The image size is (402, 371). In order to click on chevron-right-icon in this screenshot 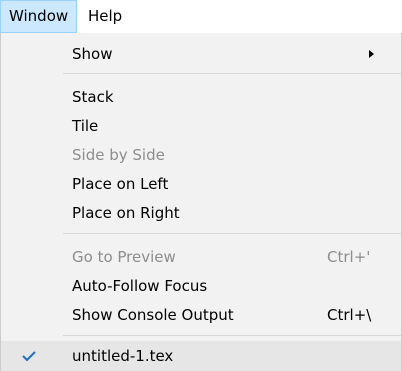, I will do `click(371, 54)`.